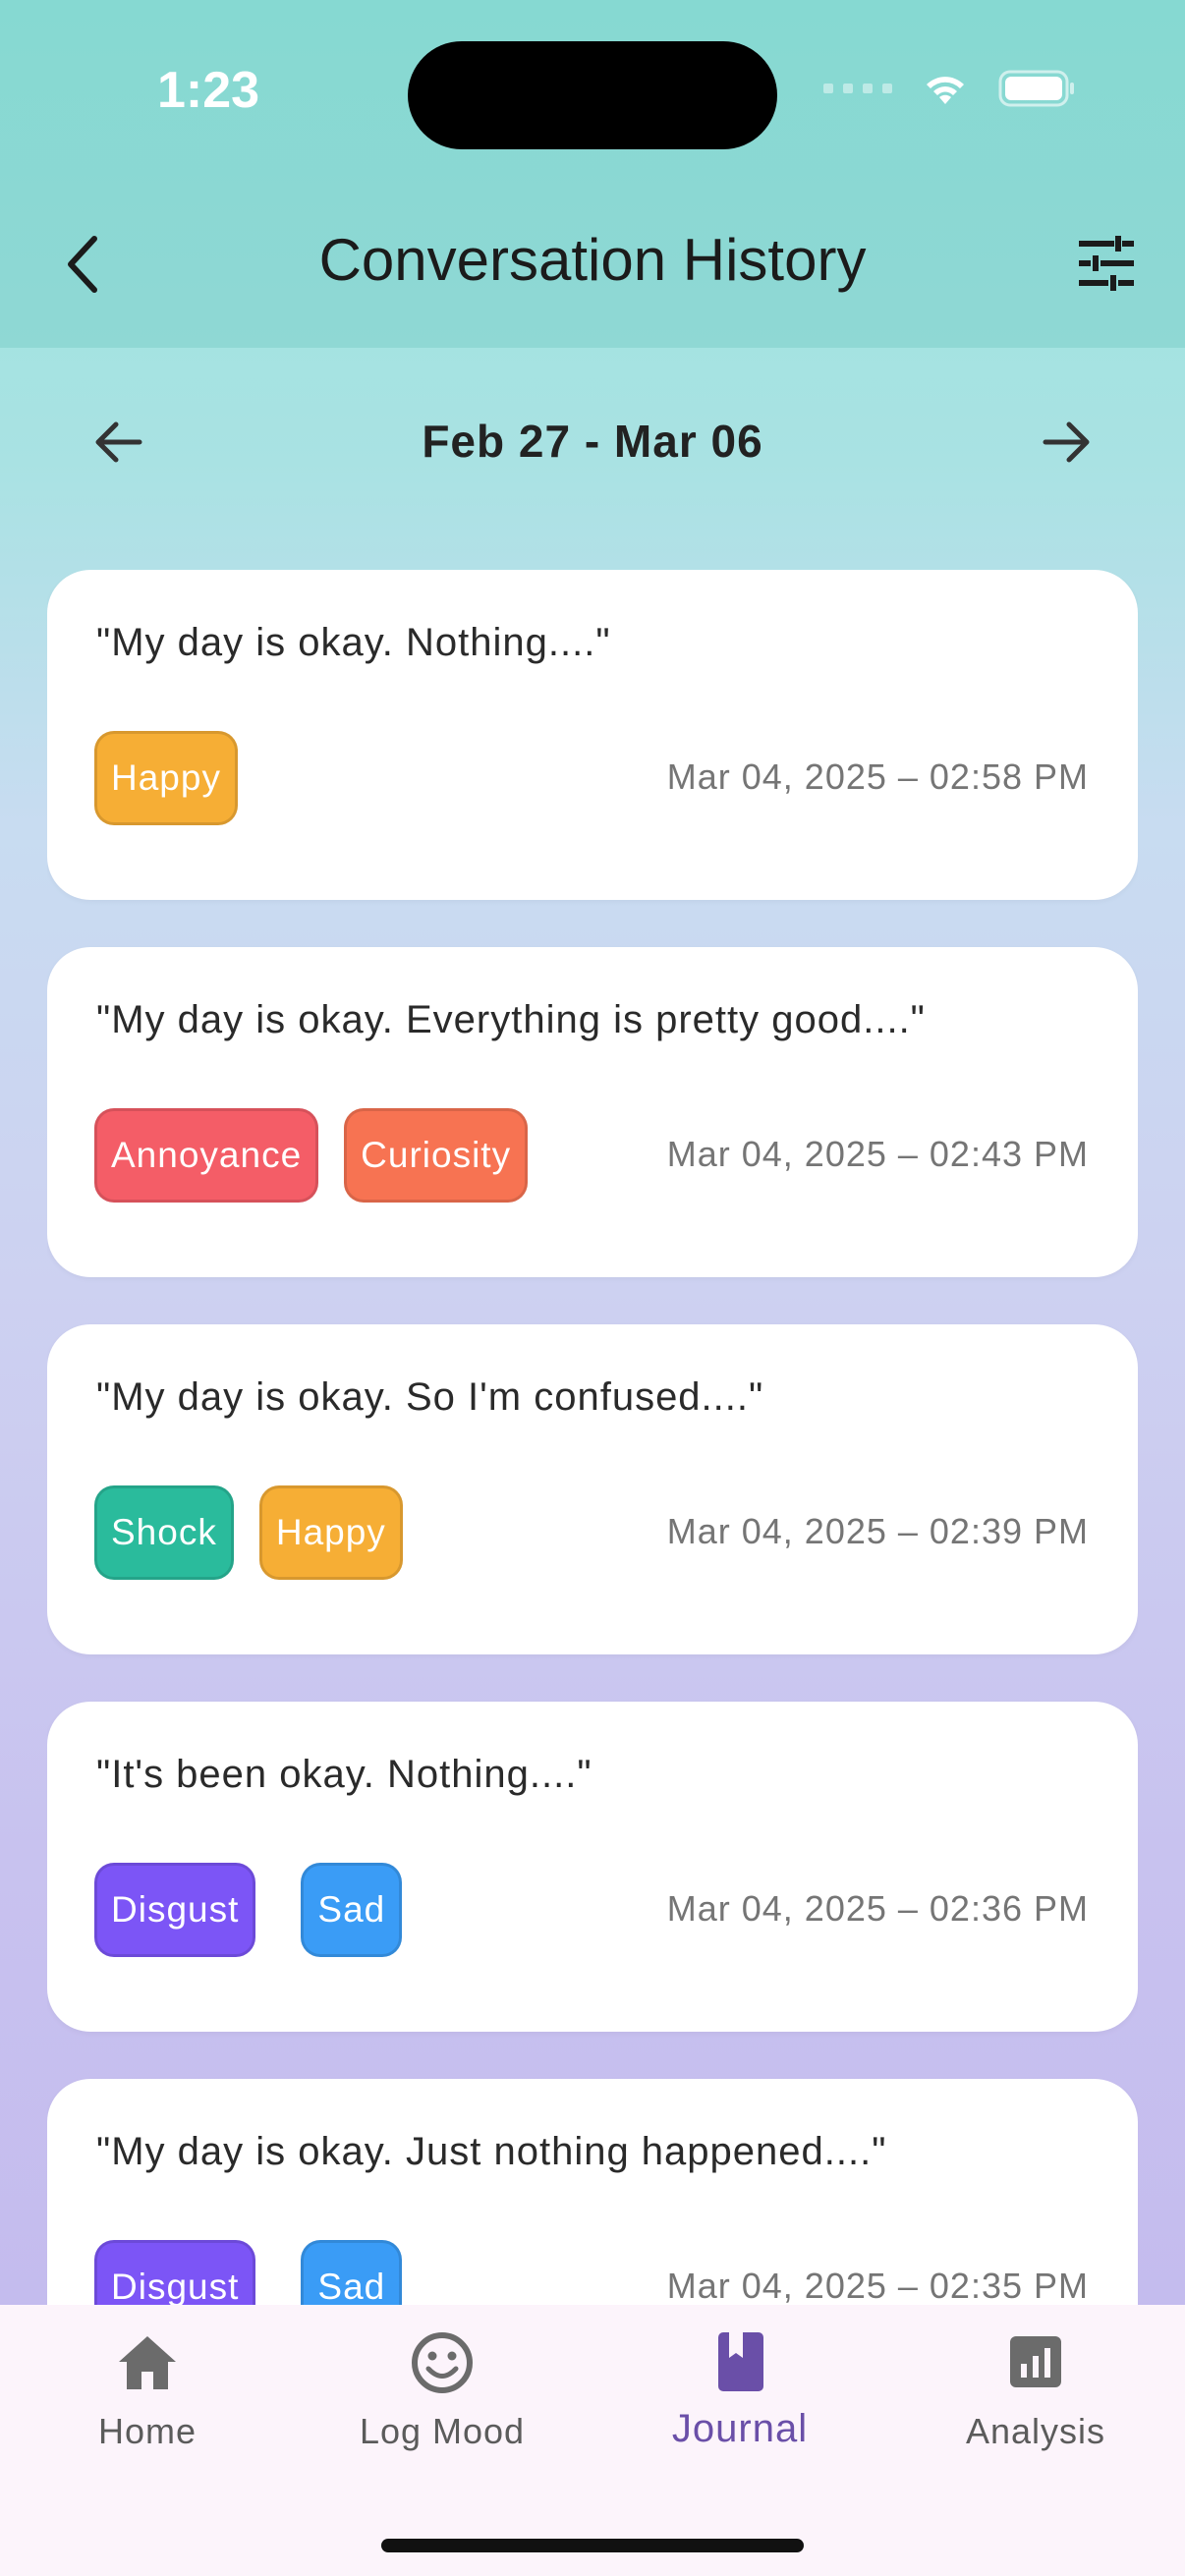 The width and height of the screenshot is (1185, 2576). Describe the element at coordinates (437, 1155) in the screenshot. I see `emotion-tag: Curiosity` at that location.